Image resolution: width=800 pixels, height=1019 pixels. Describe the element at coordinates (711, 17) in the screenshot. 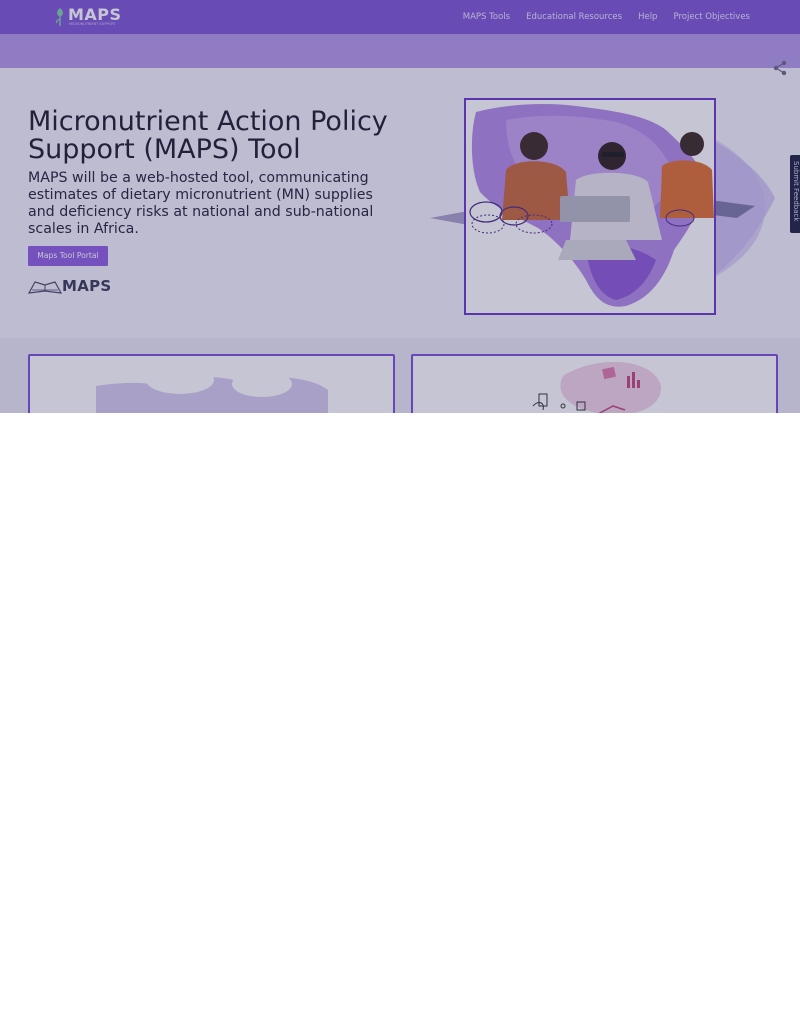

I see `nav-item-project-objectives: Project Objectives` at that location.